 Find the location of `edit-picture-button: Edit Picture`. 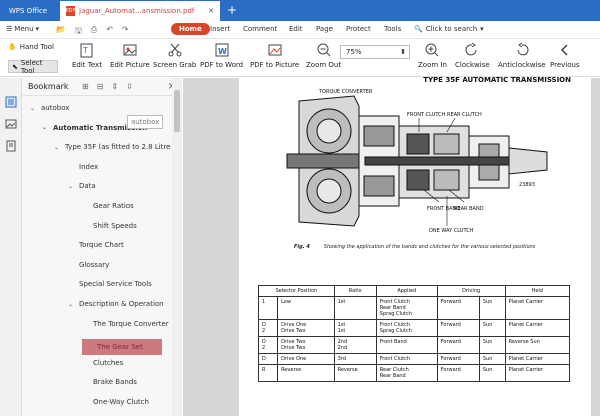

edit-picture-button: Edit Picture is located at coordinates (130, 55).